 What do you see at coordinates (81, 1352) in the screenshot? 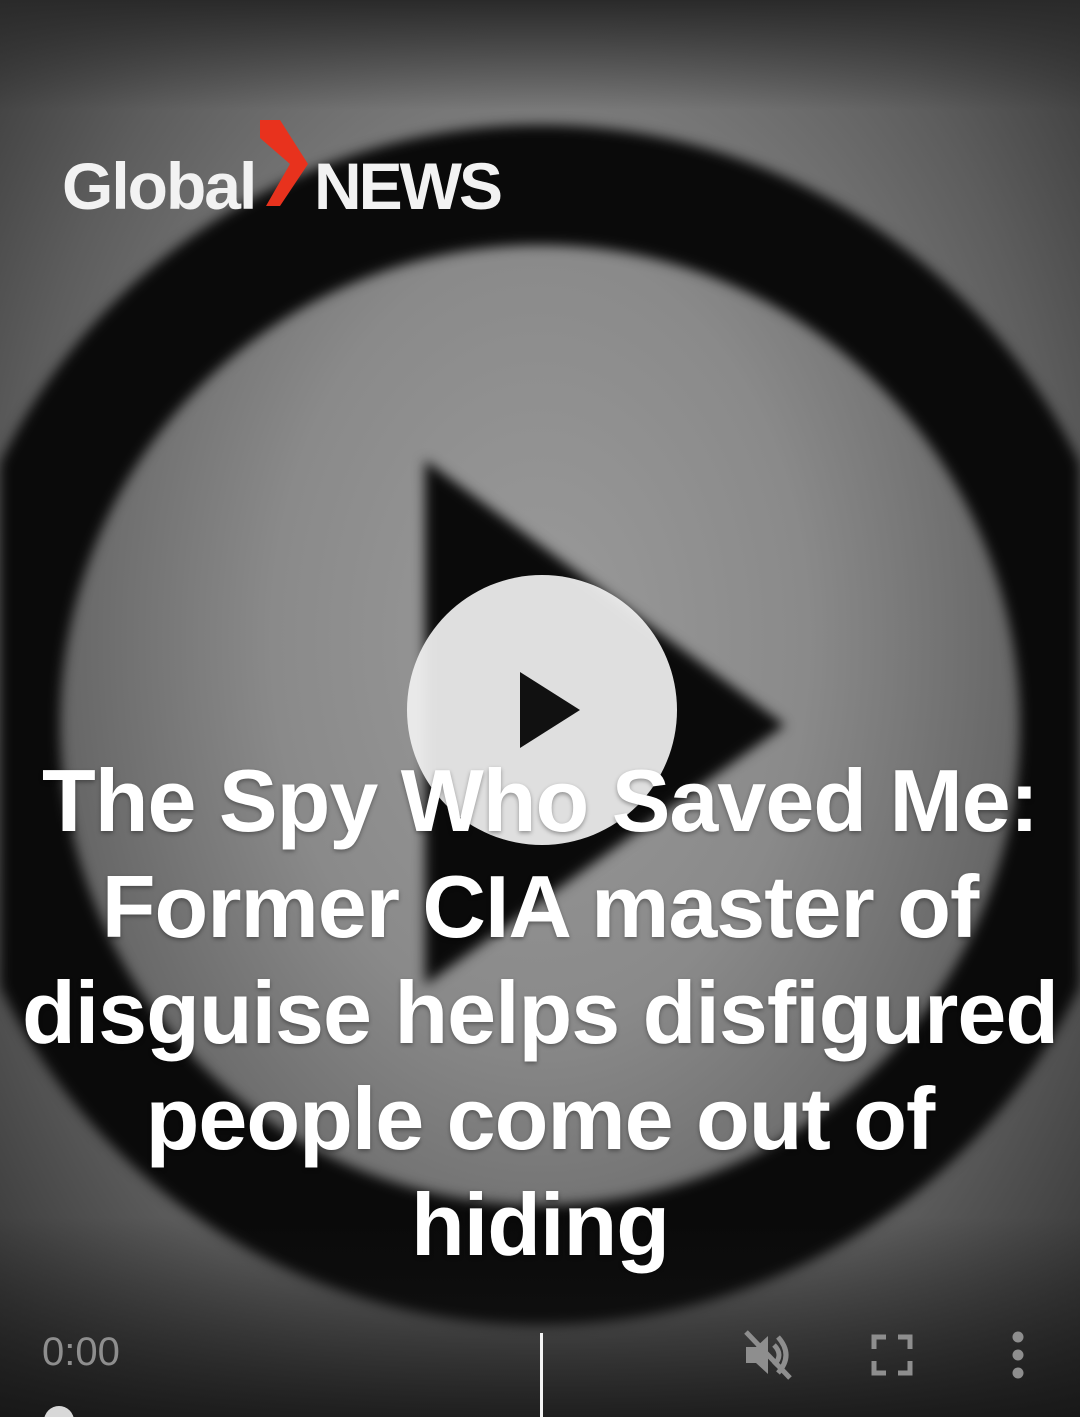
I see `current-time: 0:00` at bounding box center [81, 1352].